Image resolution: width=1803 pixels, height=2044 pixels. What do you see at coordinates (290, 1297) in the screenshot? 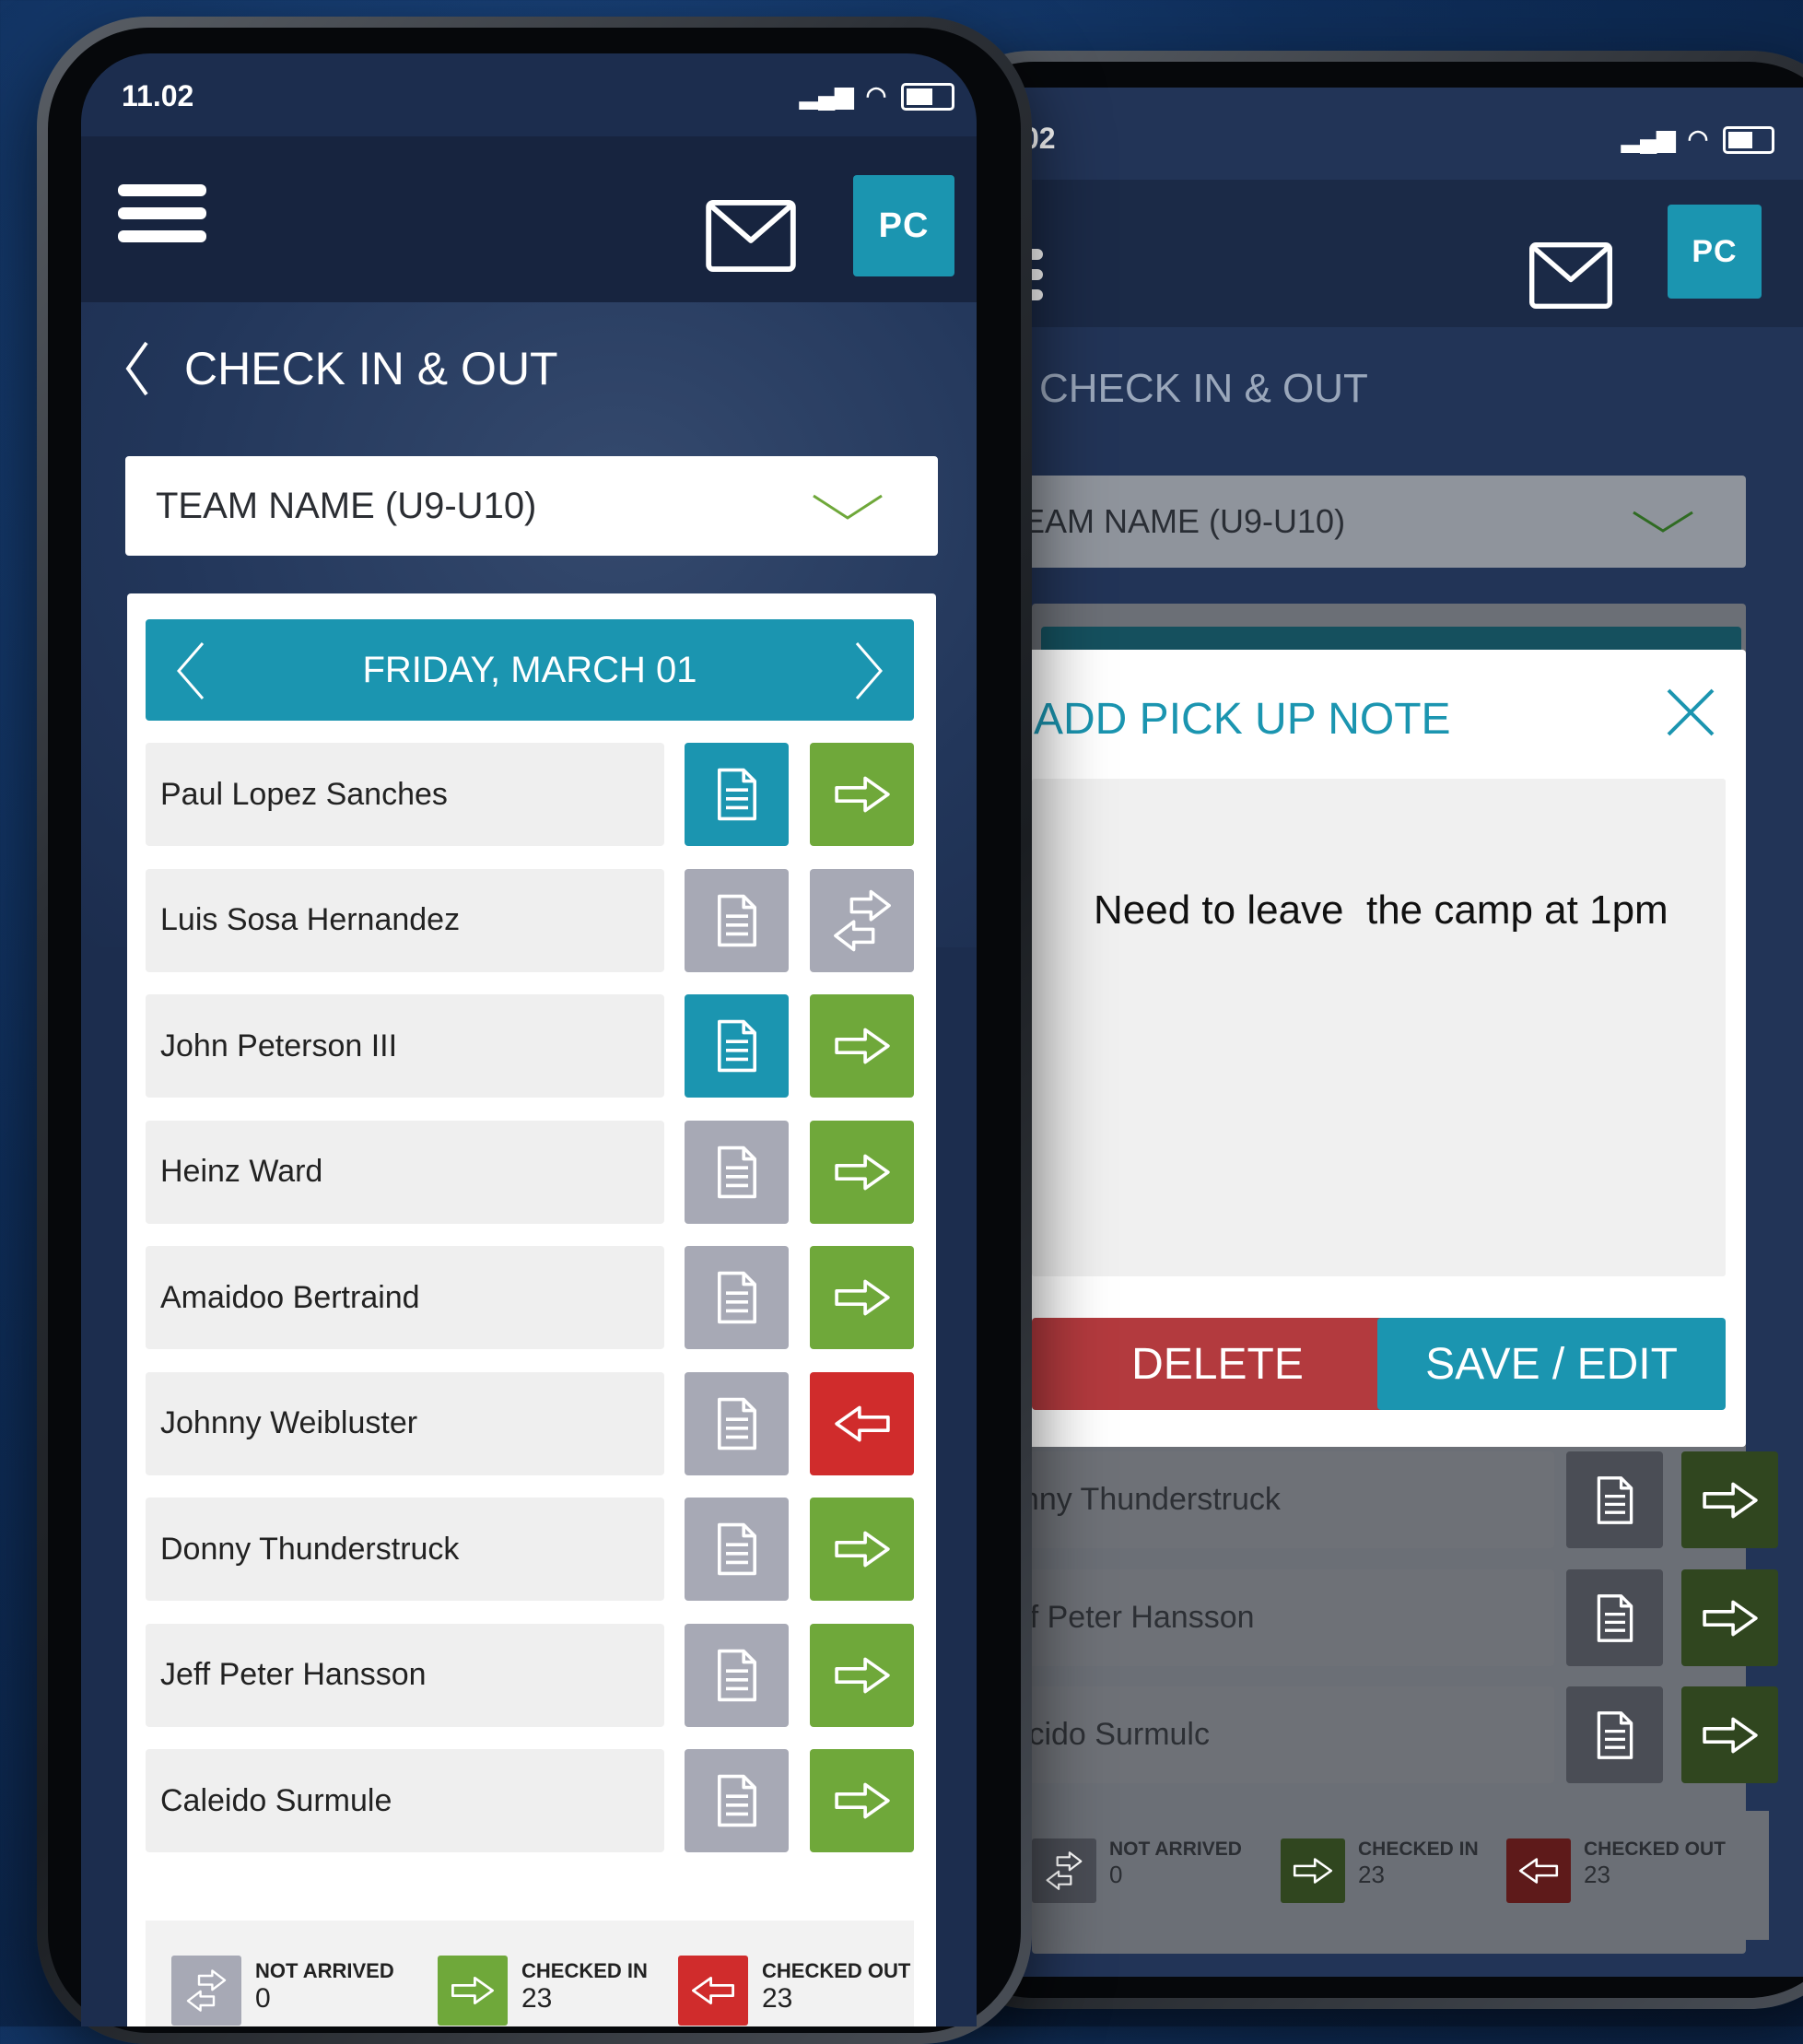
I see `player-name: Amaidoo Bertraind` at bounding box center [290, 1297].